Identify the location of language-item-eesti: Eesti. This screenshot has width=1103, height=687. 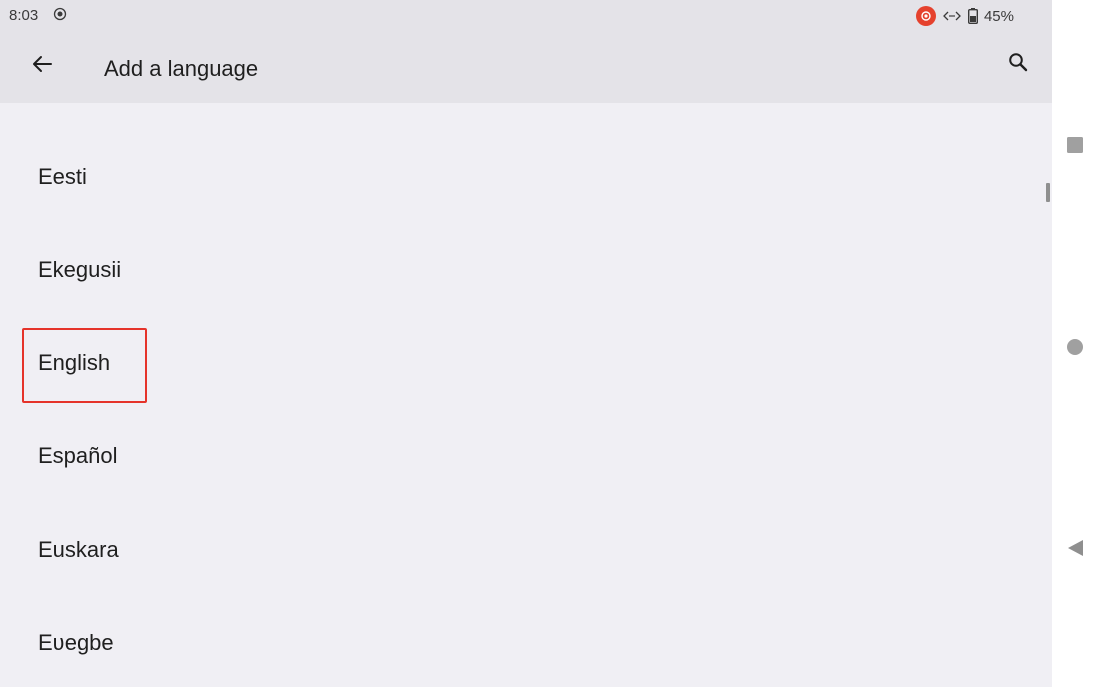
(520, 177).